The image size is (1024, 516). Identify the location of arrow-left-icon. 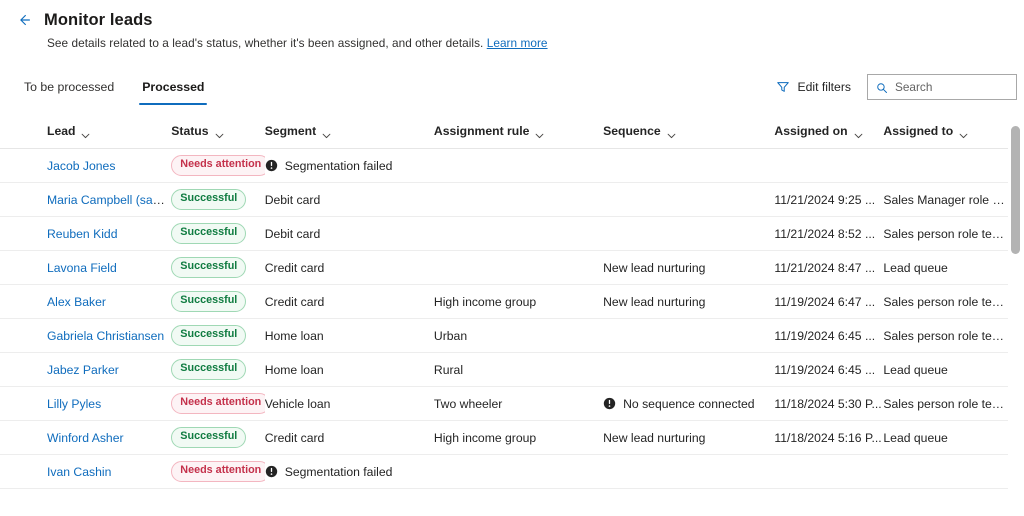
(24, 20).